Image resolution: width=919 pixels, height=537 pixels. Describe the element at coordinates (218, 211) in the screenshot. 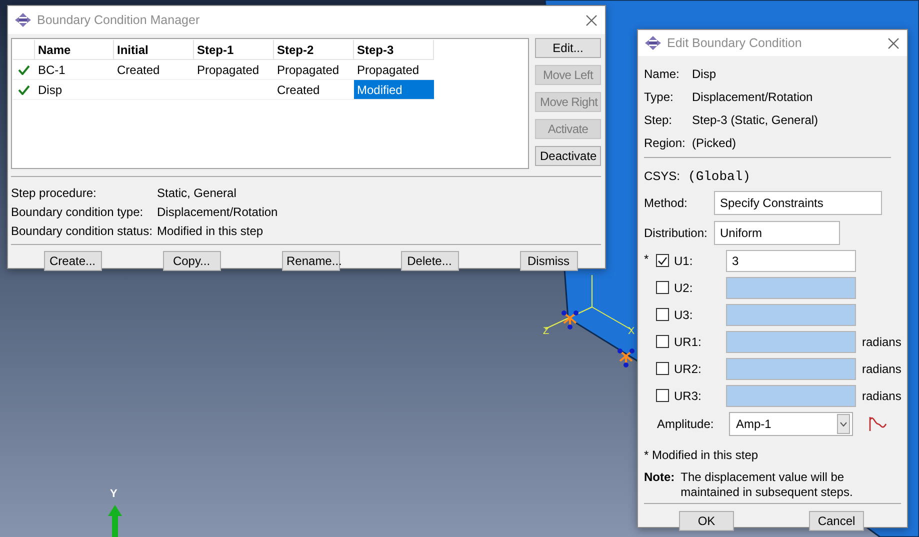

I see `info-value: Displacement/Rotation` at that location.